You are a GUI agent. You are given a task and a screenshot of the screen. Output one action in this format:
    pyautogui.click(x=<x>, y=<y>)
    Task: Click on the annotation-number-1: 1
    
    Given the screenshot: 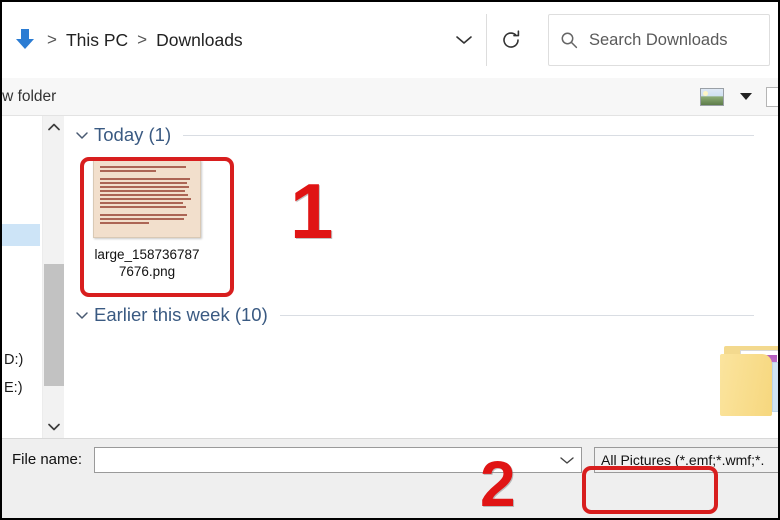 What is the action you would take?
    pyautogui.click(x=312, y=211)
    